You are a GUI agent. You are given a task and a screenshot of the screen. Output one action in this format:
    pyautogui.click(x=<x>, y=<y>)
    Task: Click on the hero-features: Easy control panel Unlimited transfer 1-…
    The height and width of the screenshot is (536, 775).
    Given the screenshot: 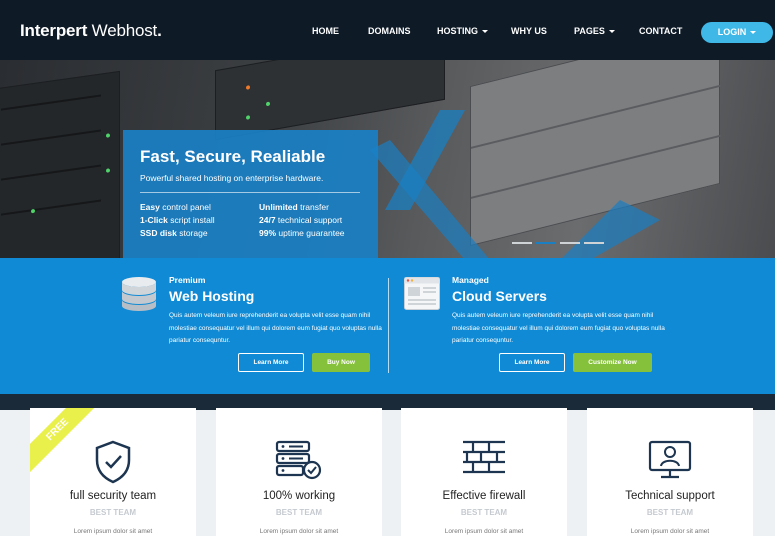 What is the action you would take?
    pyautogui.click(x=250, y=220)
    